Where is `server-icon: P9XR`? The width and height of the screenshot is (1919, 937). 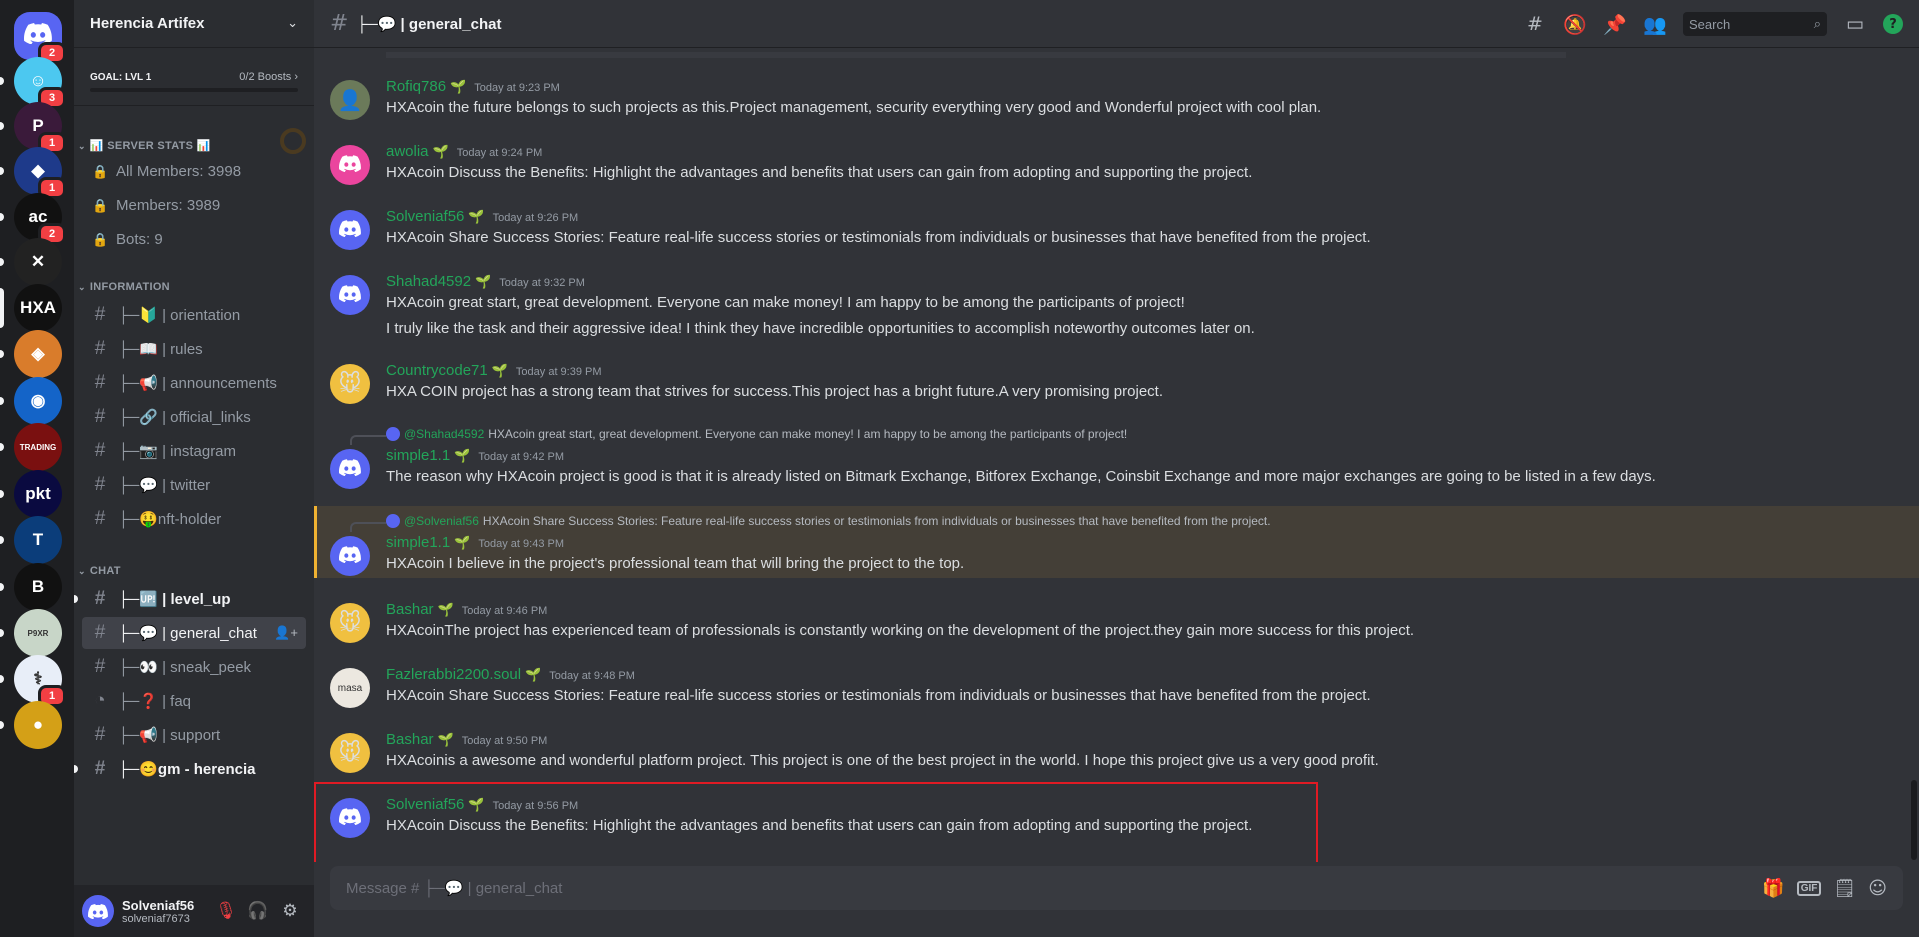 server-icon: P9XR is located at coordinates (38, 633).